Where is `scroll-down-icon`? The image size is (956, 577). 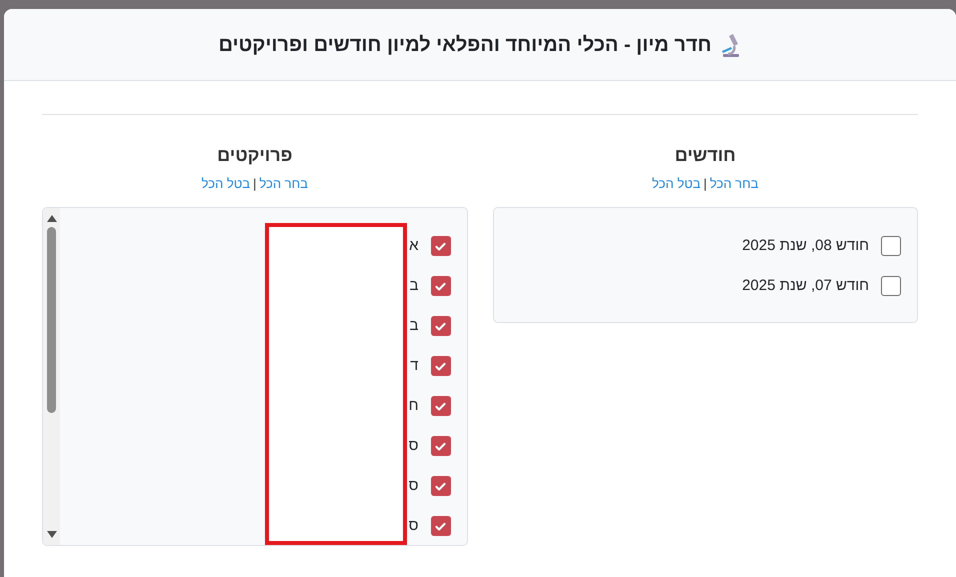
scroll-down-icon is located at coordinates (51, 534).